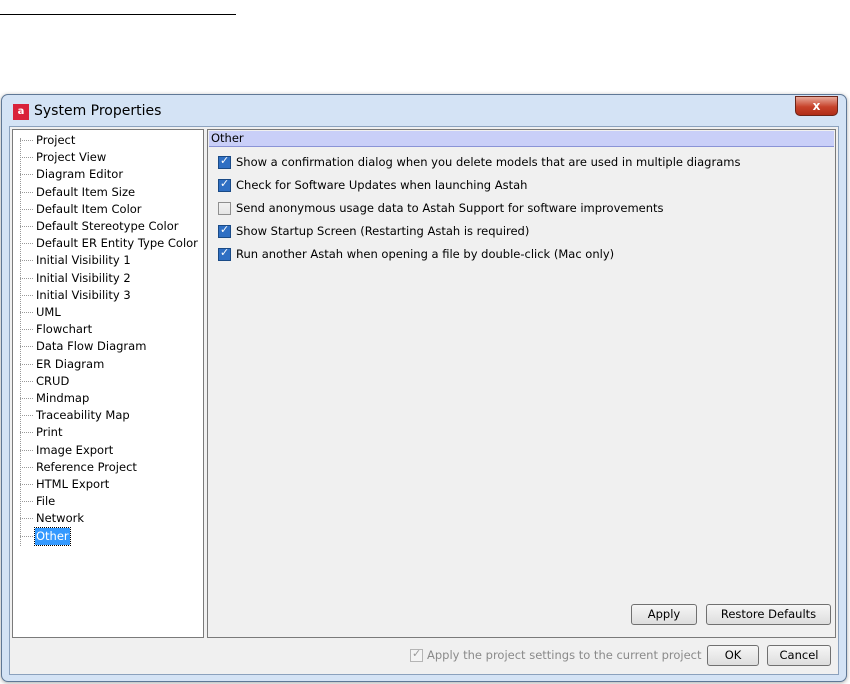 This screenshot has height=684, width=850. What do you see at coordinates (86, 191) in the screenshot?
I see `tree-item-label: Default Item Size` at bounding box center [86, 191].